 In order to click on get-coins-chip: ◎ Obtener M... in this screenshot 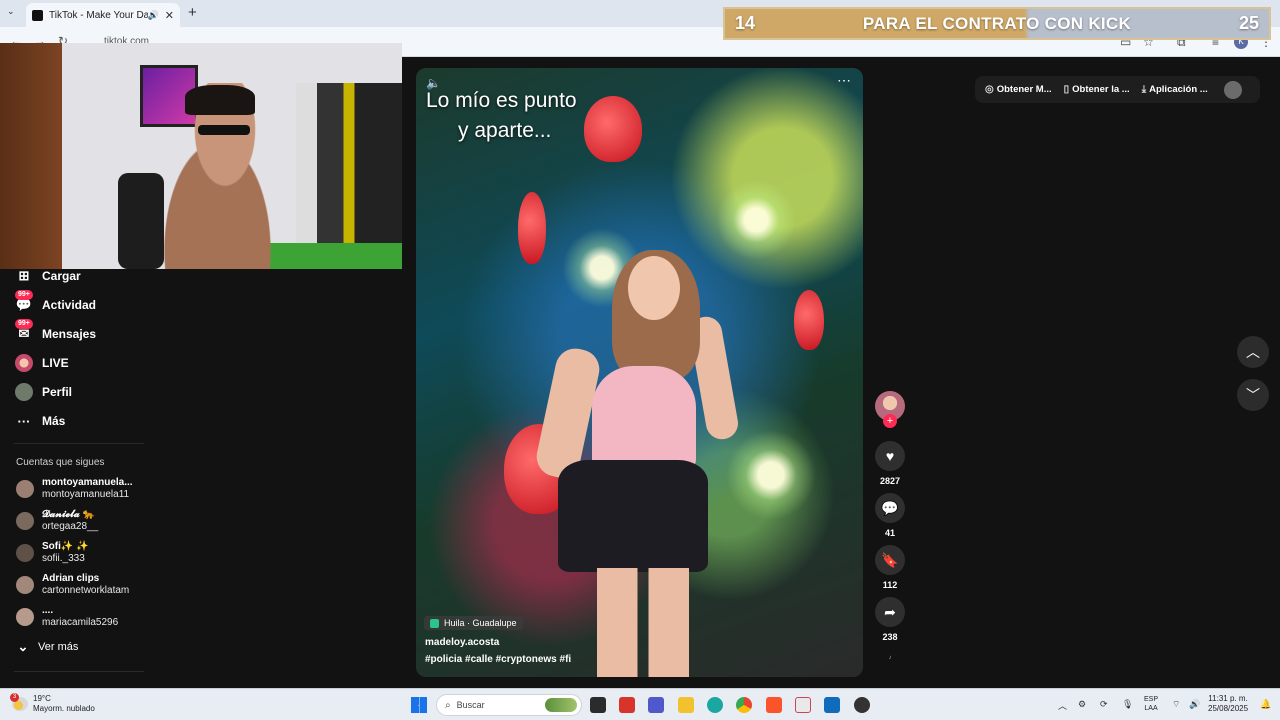, I will do `click(1018, 89)`.